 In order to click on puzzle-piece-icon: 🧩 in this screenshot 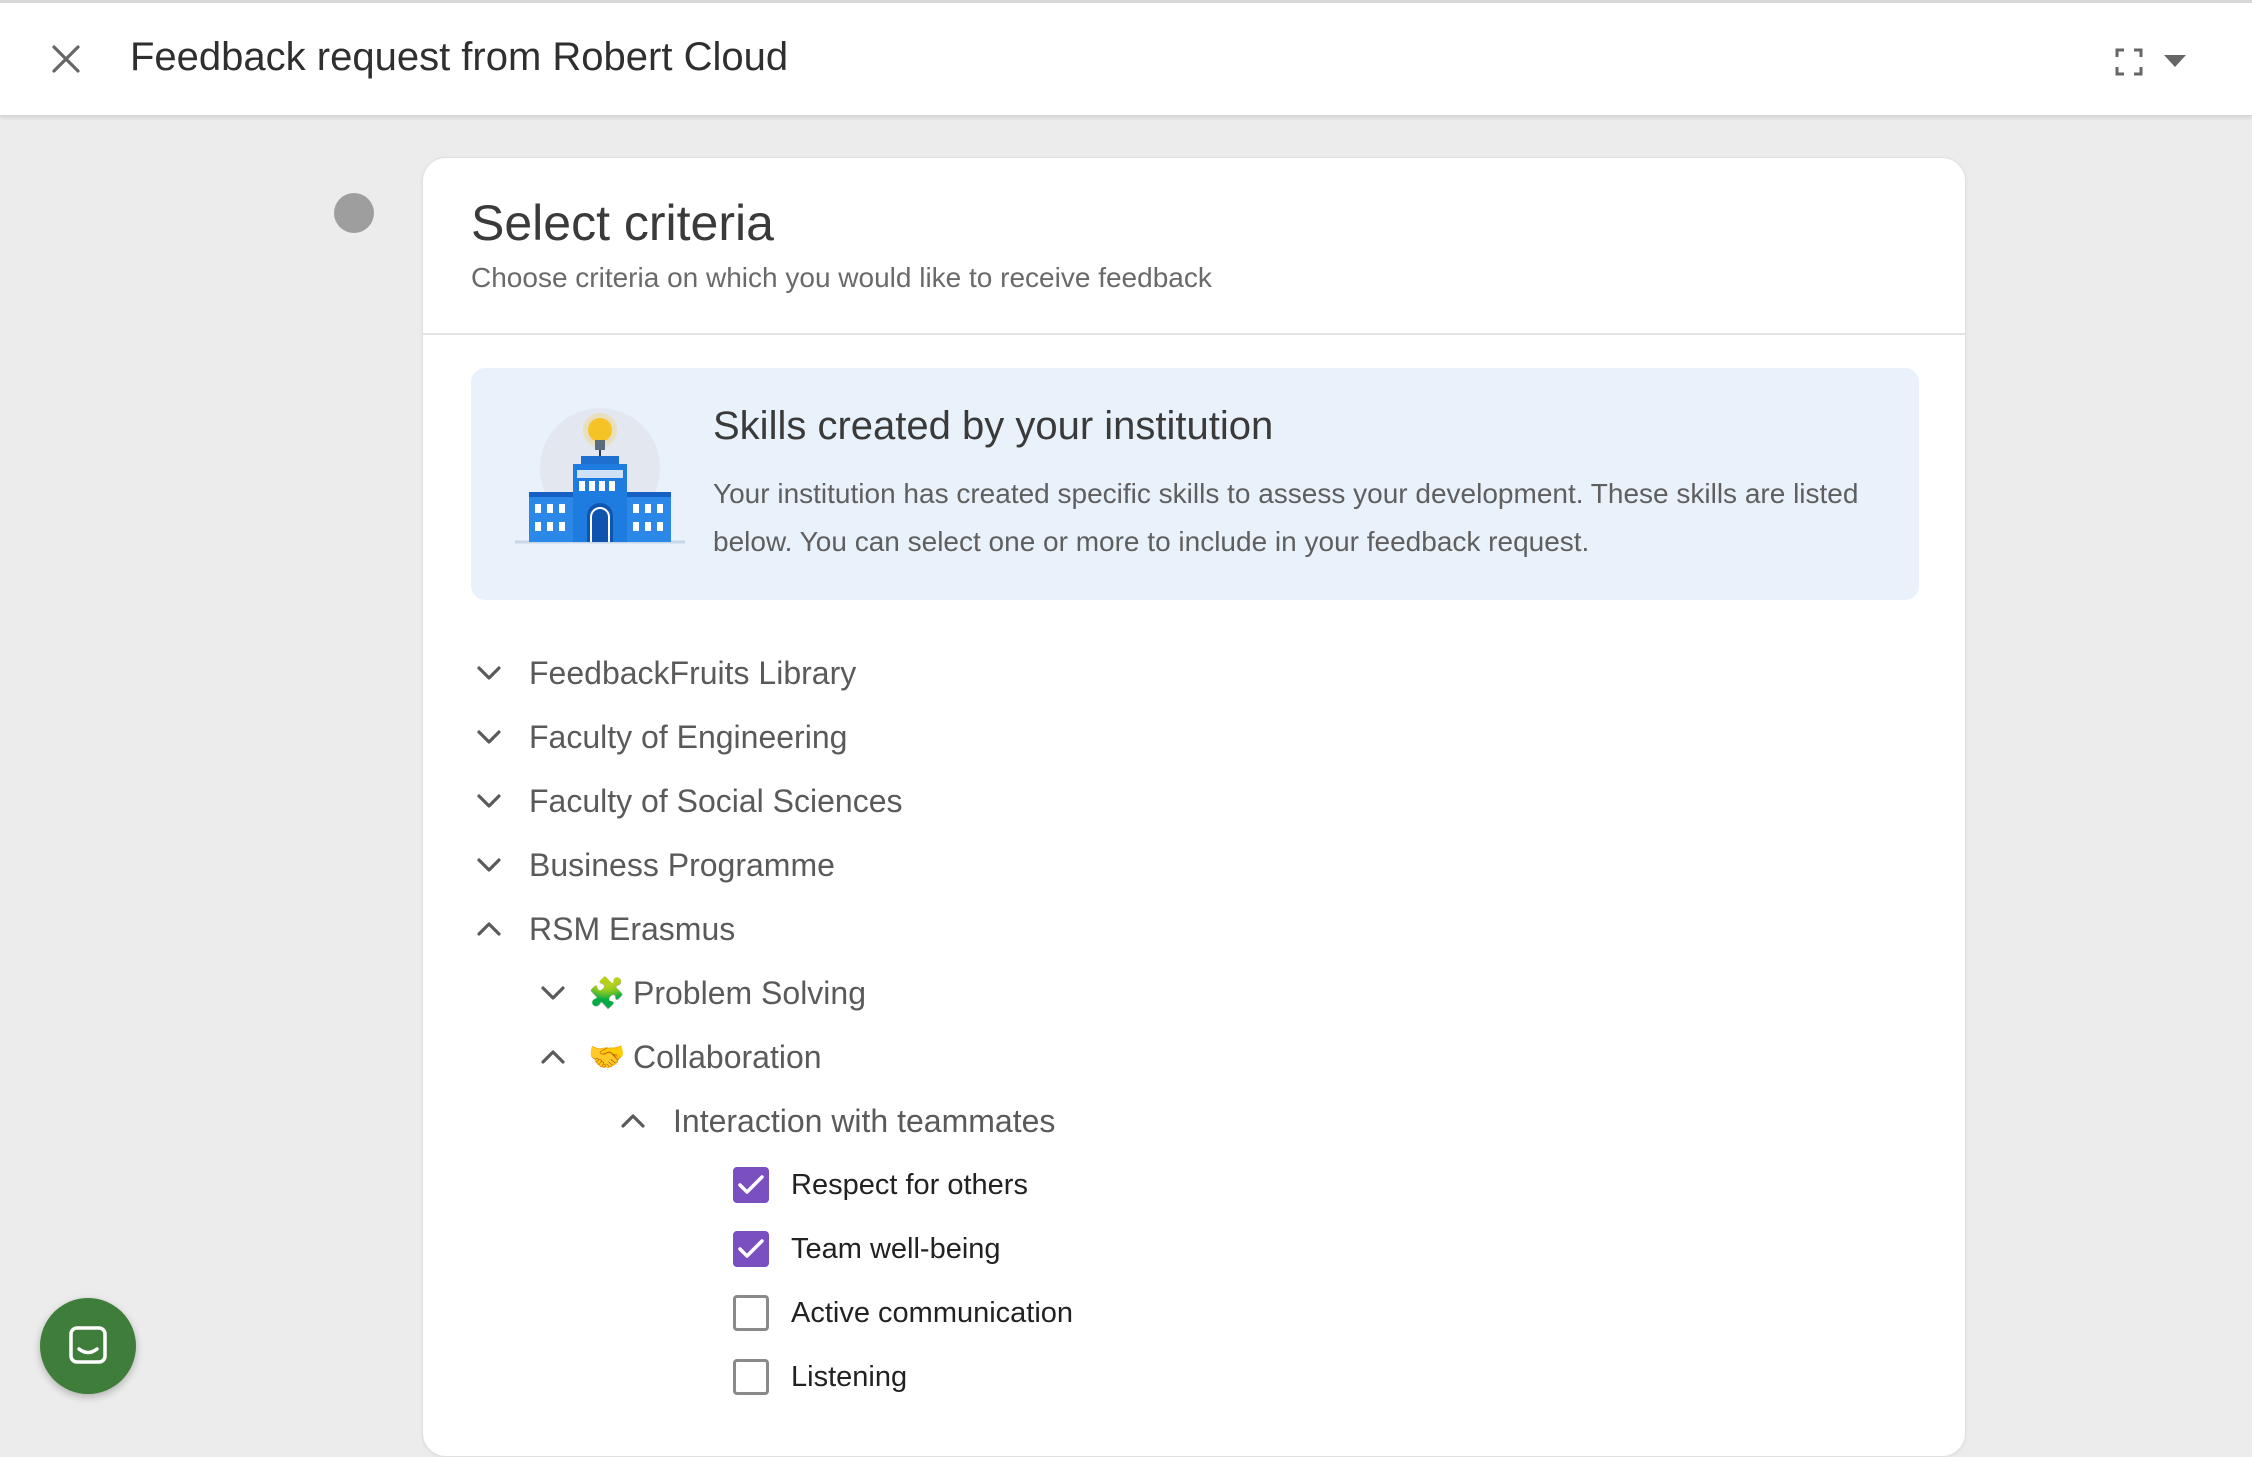, I will do `click(607, 993)`.